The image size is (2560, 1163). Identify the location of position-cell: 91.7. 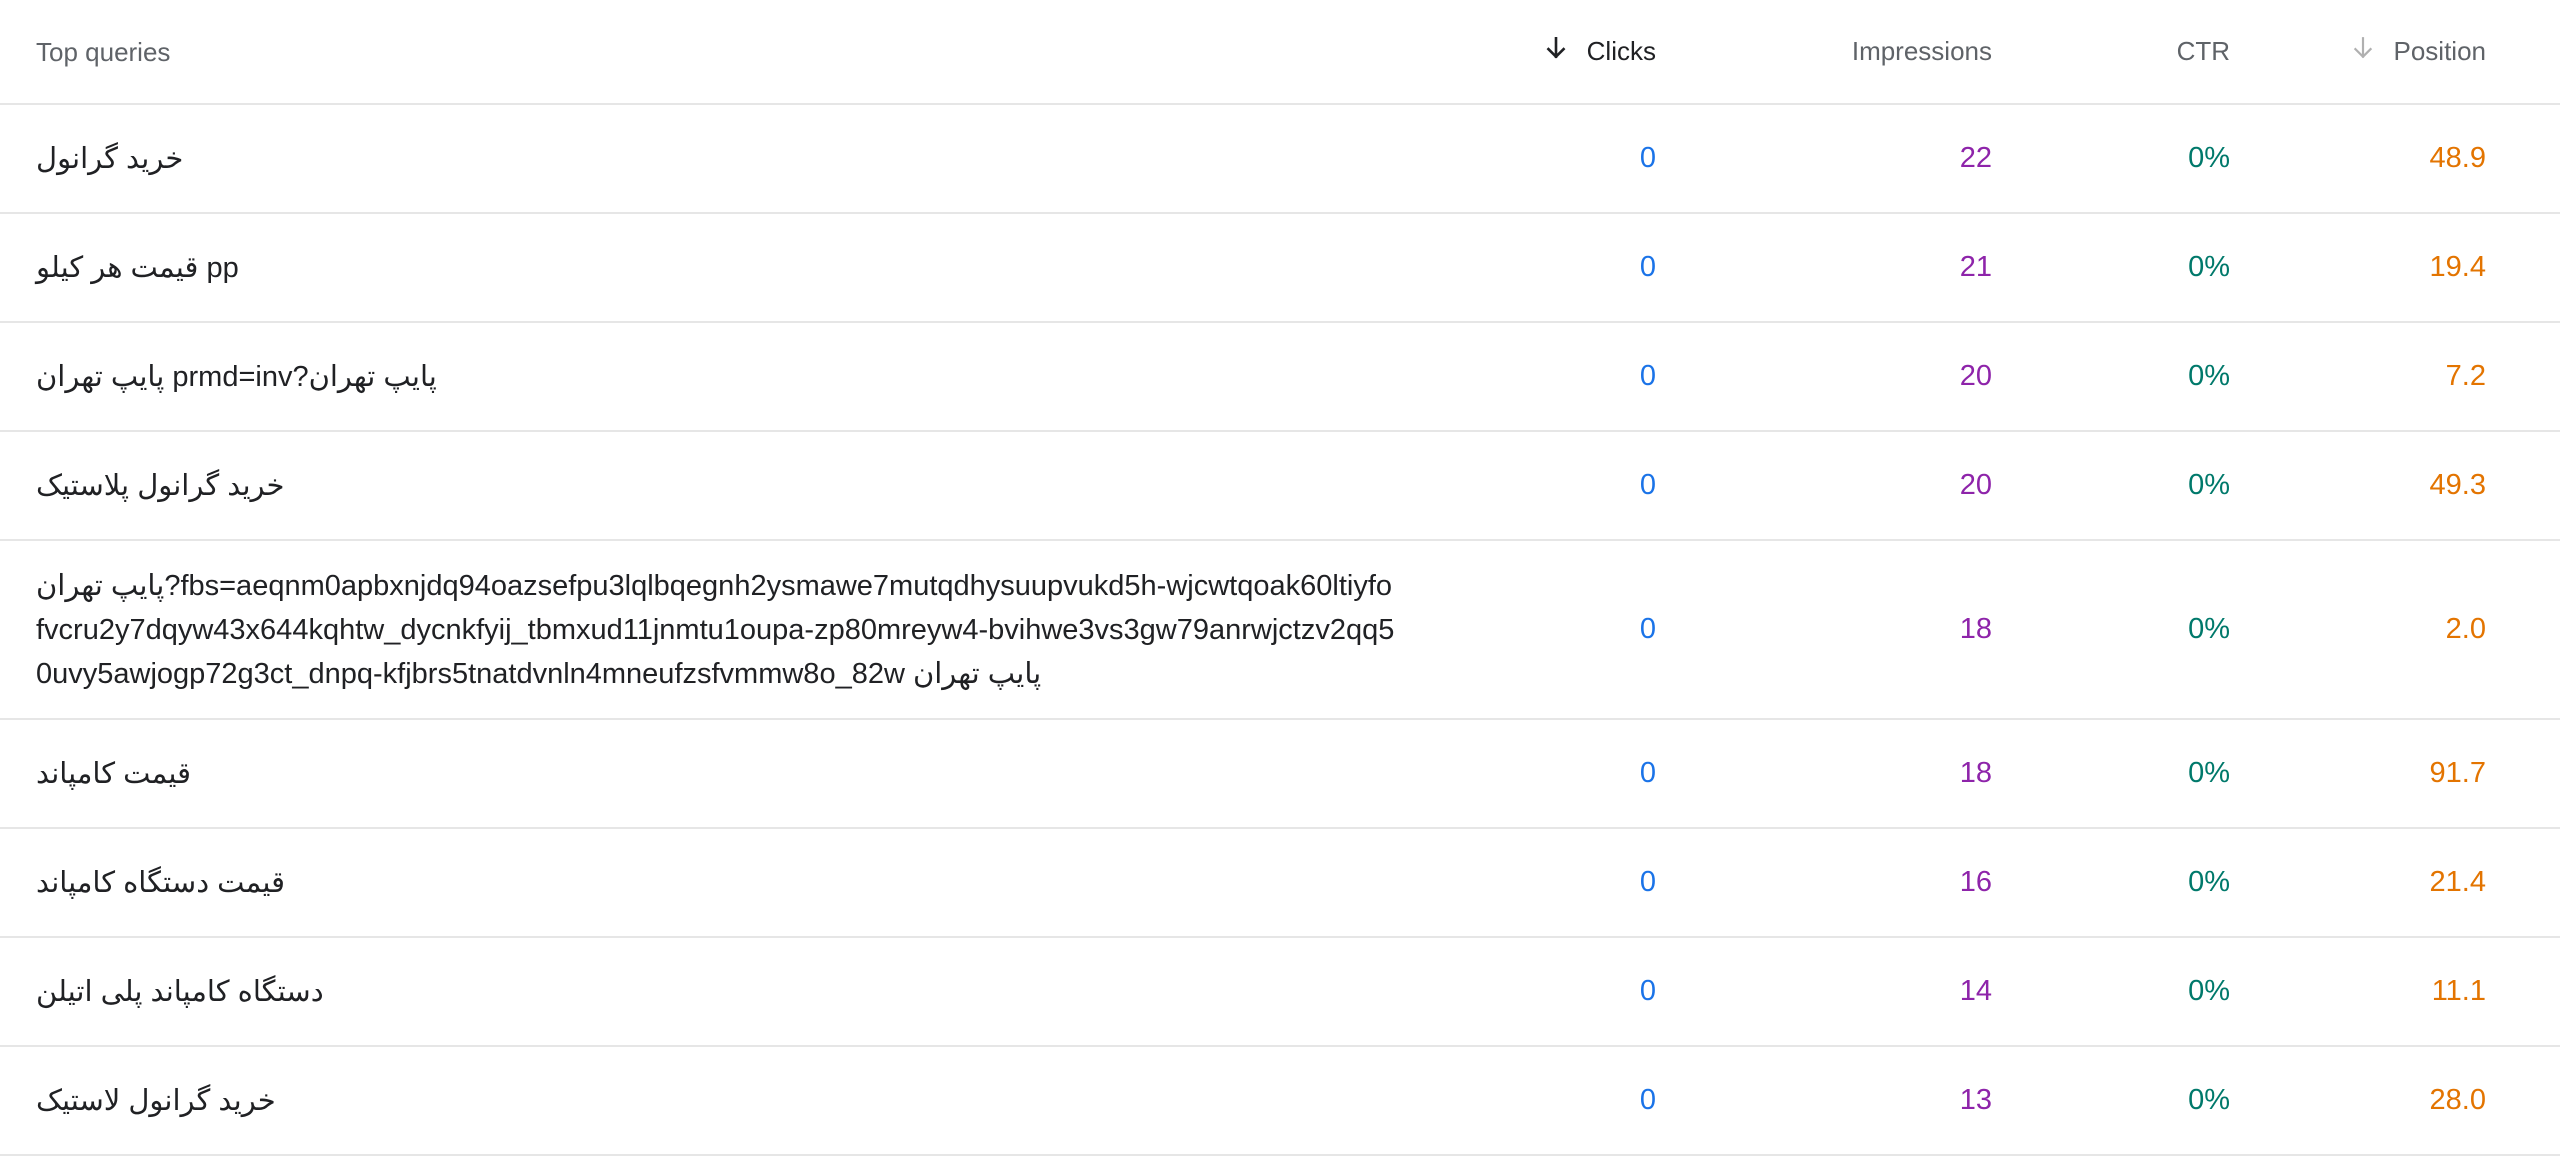
(2457, 773).